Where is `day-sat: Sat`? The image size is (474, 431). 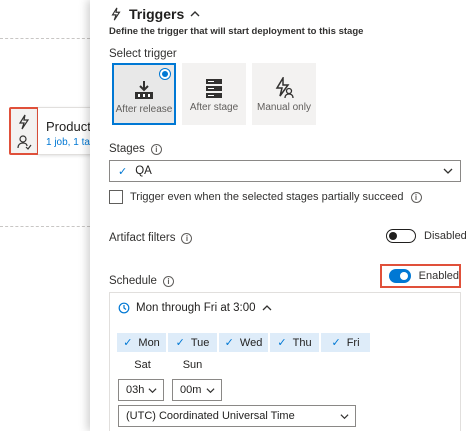
day-sat: Sat is located at coordinates (142, 364).